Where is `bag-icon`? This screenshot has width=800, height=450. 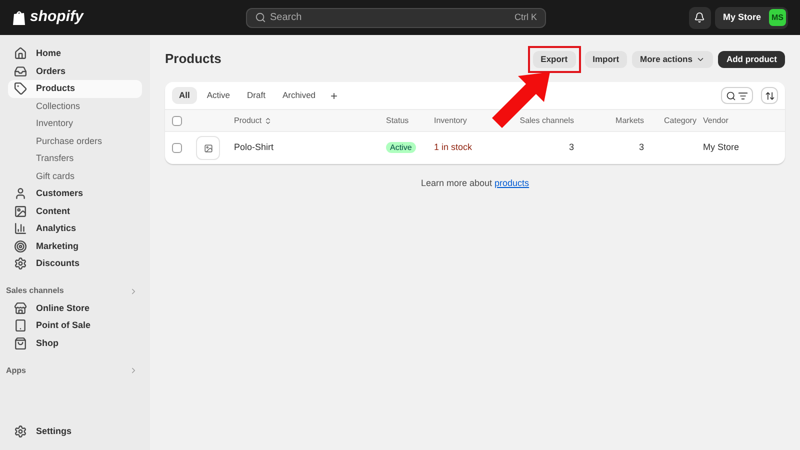 bag-icon is located at coordinates (20, 343).